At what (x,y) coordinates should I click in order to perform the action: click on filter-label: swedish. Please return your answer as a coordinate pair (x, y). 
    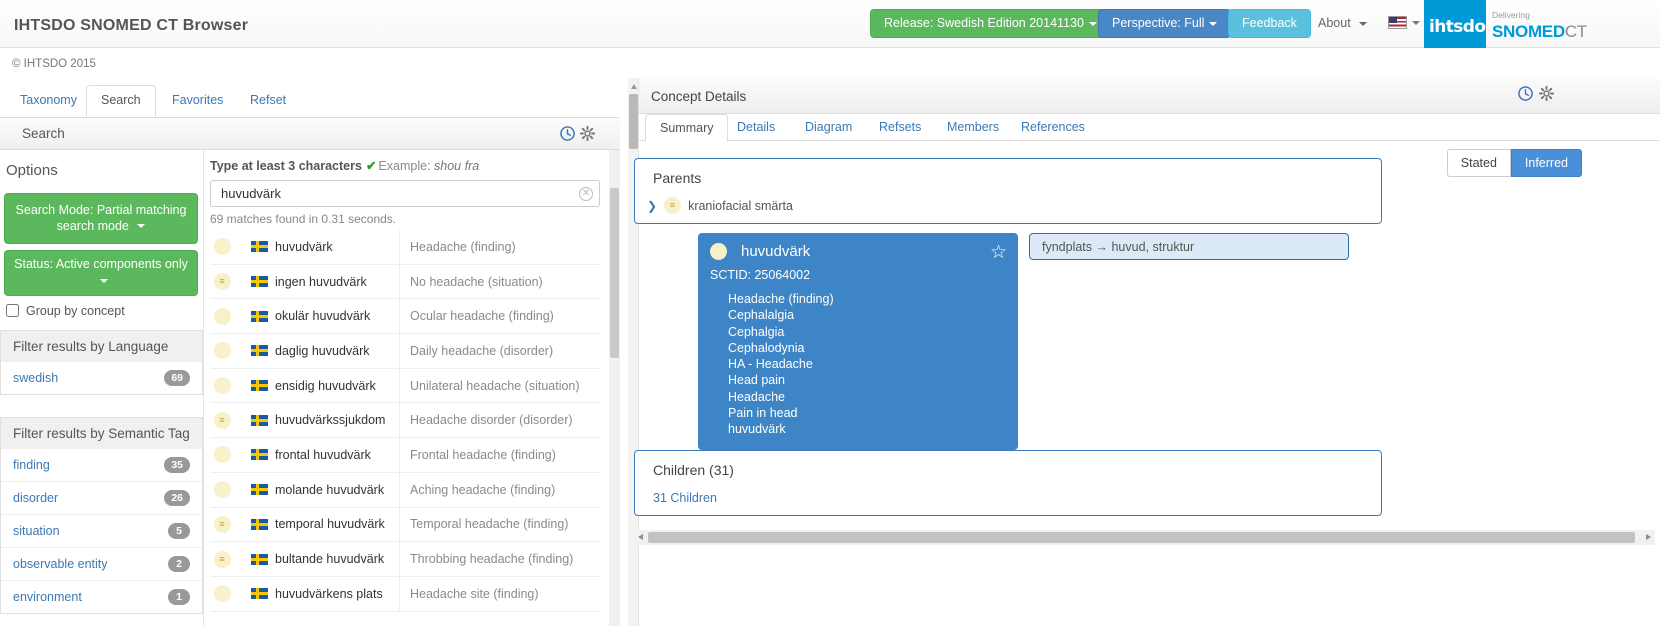
    Looking at the image, I should click on (36, 377).